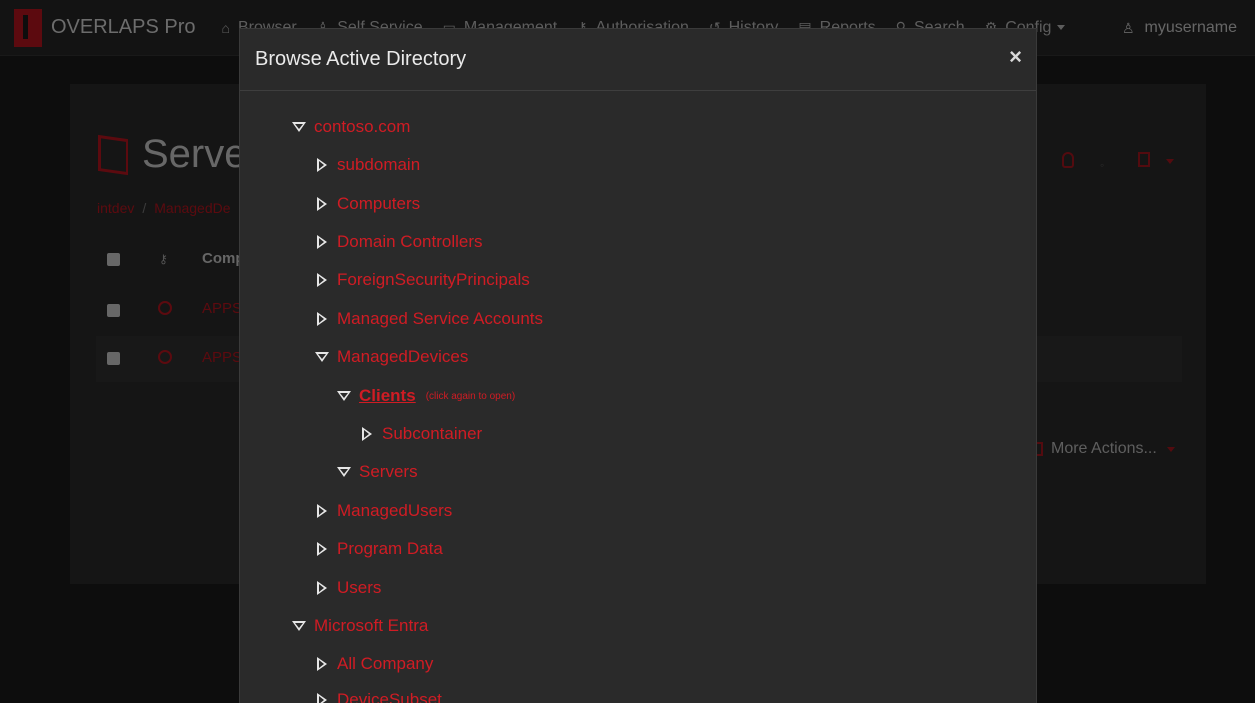  I want to click on close-icon: ×, so click(1015, 57).